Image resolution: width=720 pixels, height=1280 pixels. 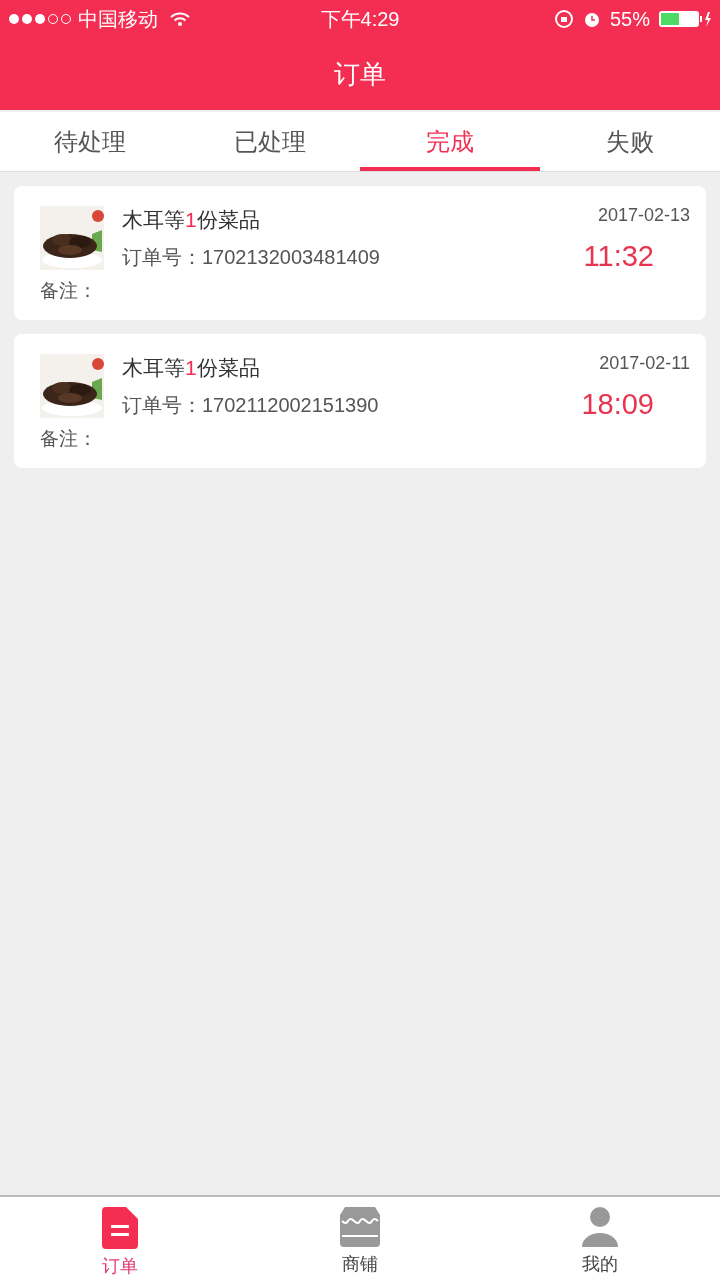 I want to click on order-number: 1702112002151390, so click(x=290, y=405).